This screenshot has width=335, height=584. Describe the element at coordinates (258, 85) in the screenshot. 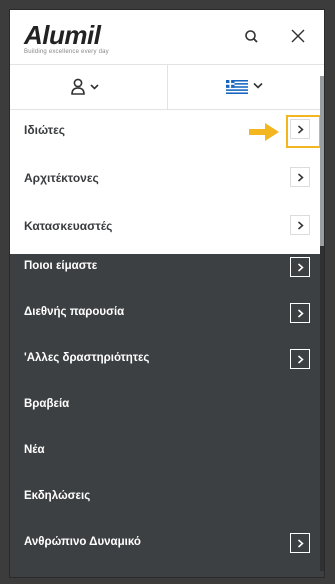

I see `chevron-down-icon` at that location.